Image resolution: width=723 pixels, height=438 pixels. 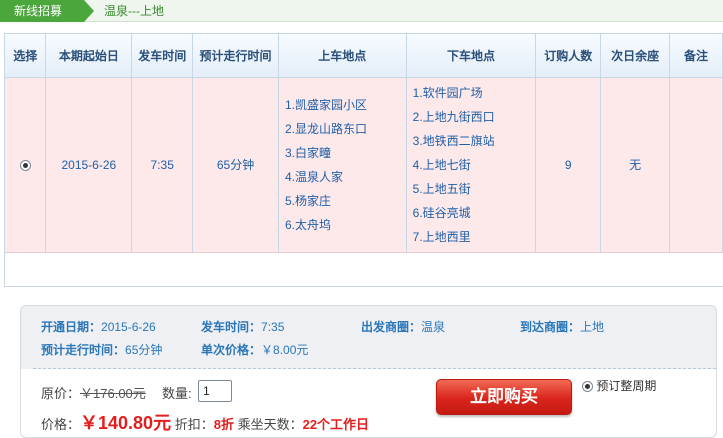 What do you see at coordinates (441, 236) in the screenshot?
I see `alight-stop: 7.上地西里` at bounding box center [441, 236].